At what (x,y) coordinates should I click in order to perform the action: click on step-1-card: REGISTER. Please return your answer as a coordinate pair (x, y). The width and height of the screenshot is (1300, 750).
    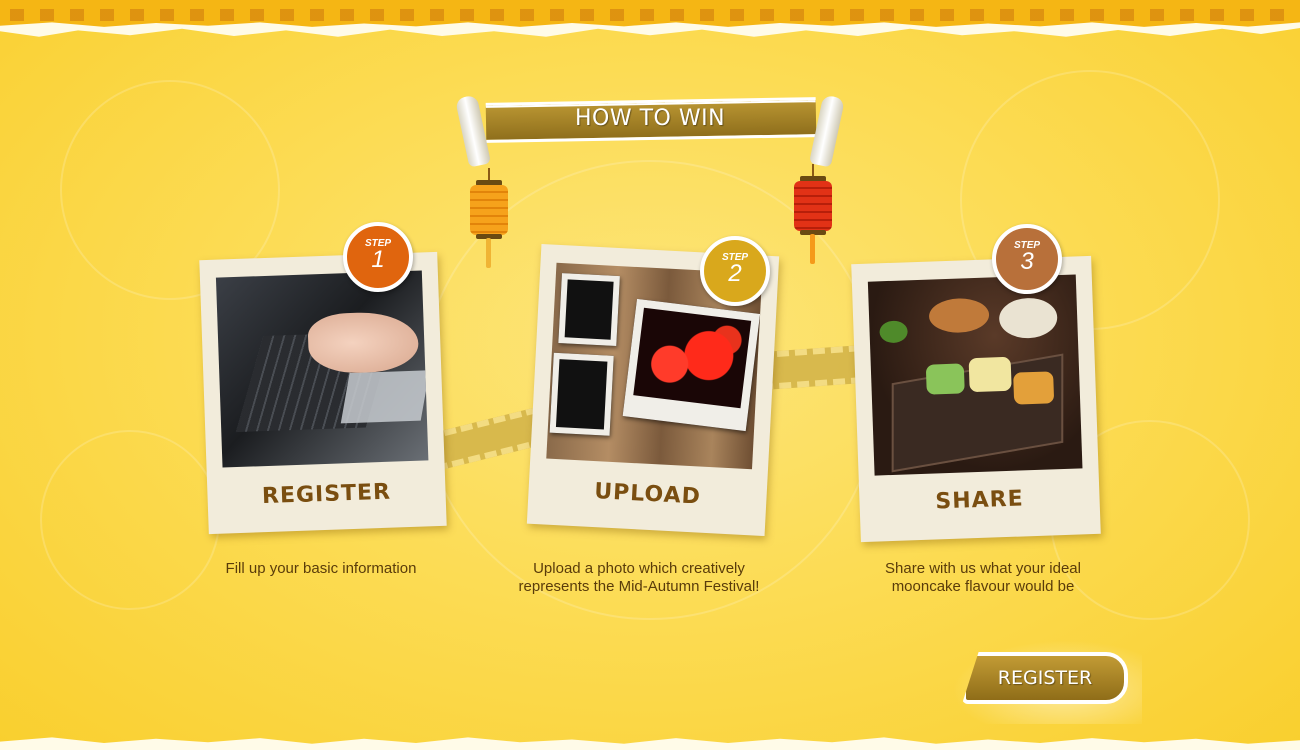
    Looking at the image, I should click on (323, 393).